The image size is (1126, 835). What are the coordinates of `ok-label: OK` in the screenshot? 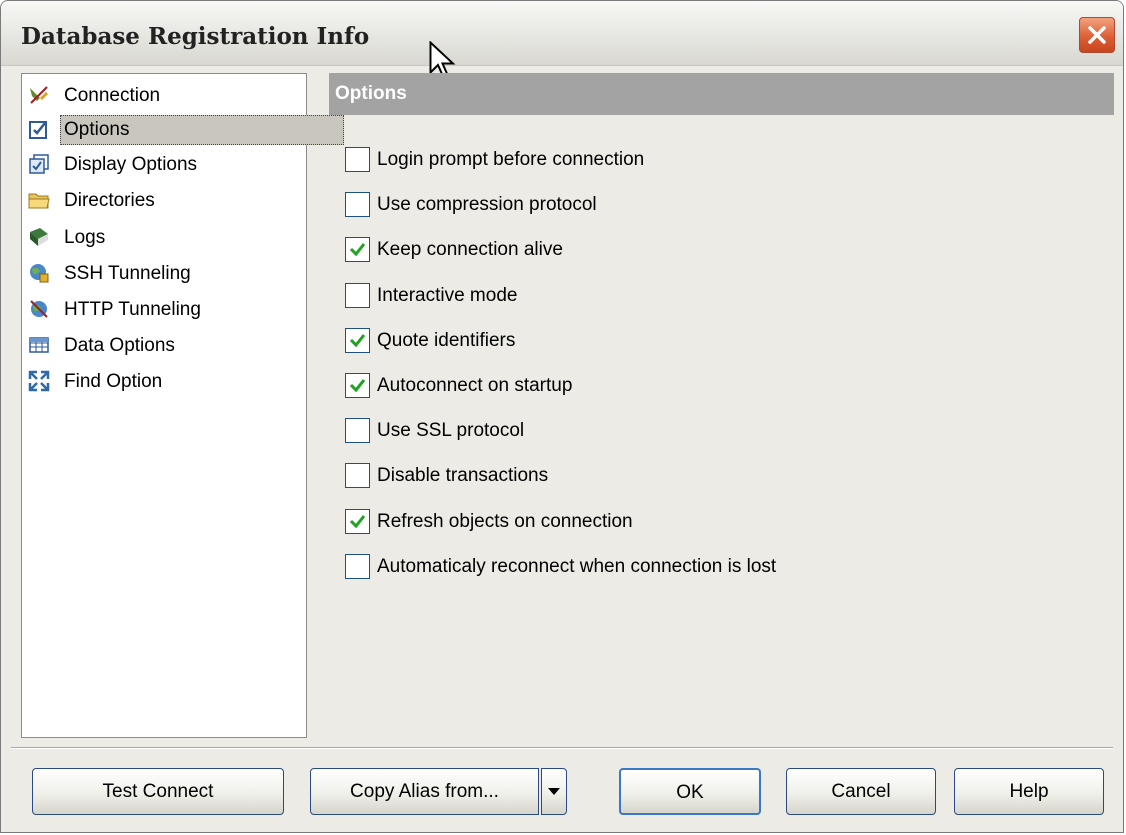 It's located at (690, 792).